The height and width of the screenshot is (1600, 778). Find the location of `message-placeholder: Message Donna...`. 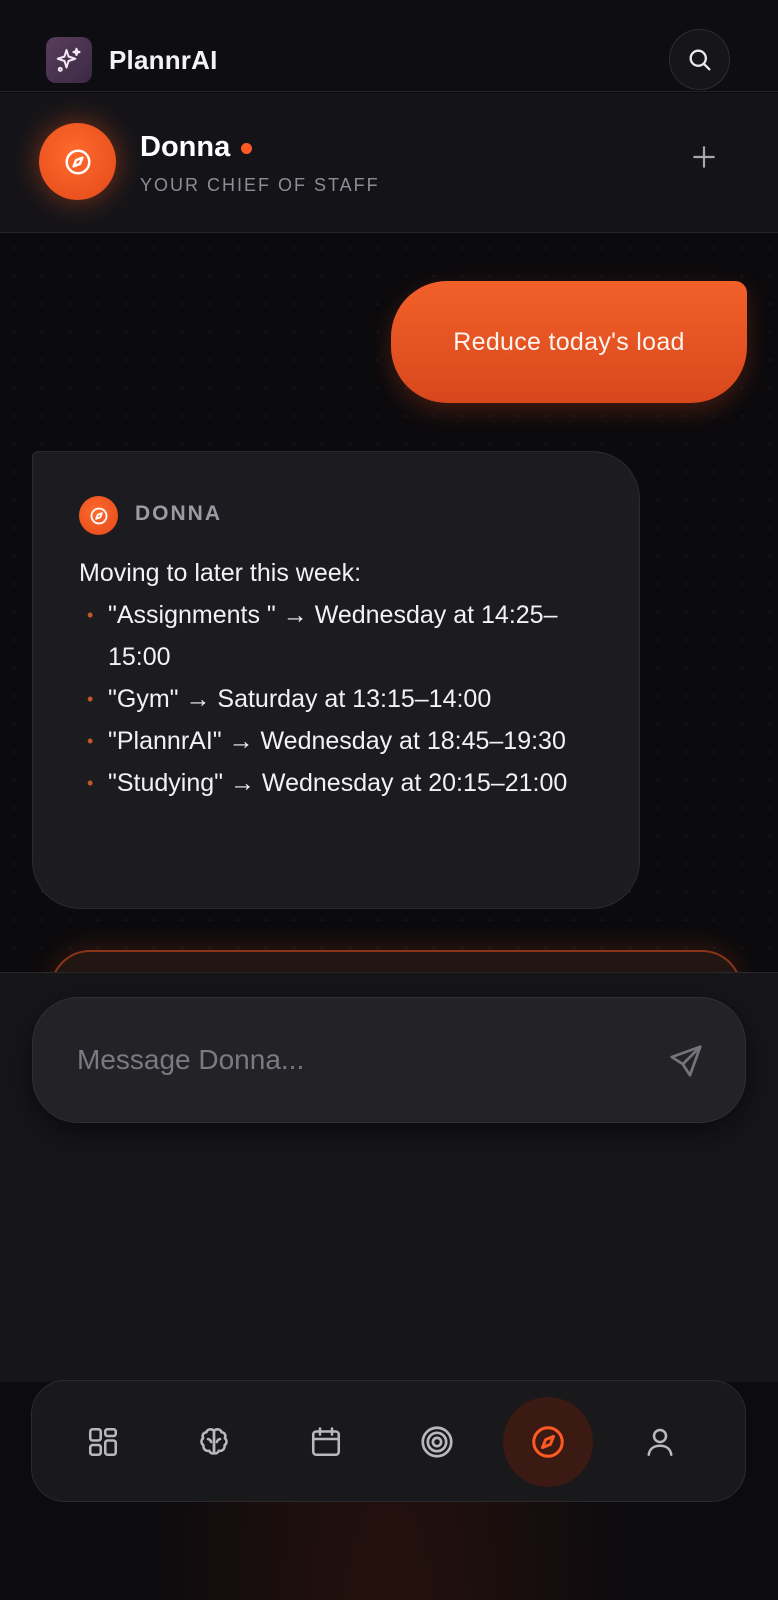

message-placeholder: Message Donna... is located at coordinates (191, 1059).